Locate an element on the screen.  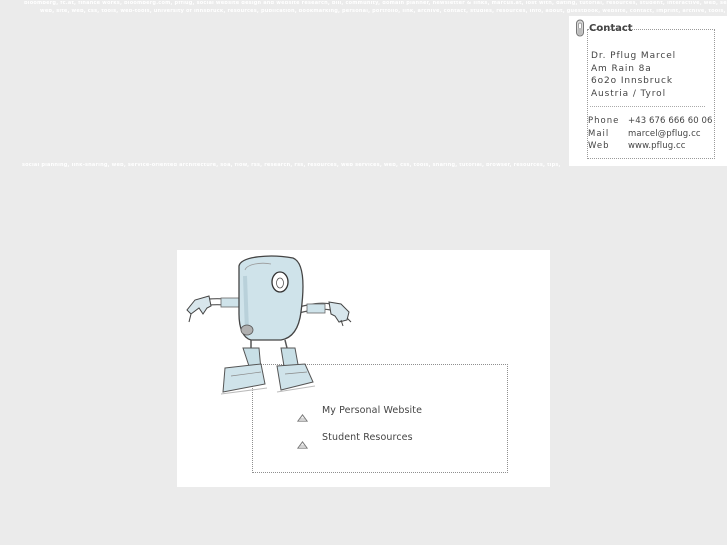
contact-header: Contact is located at coordinates (604, 30).